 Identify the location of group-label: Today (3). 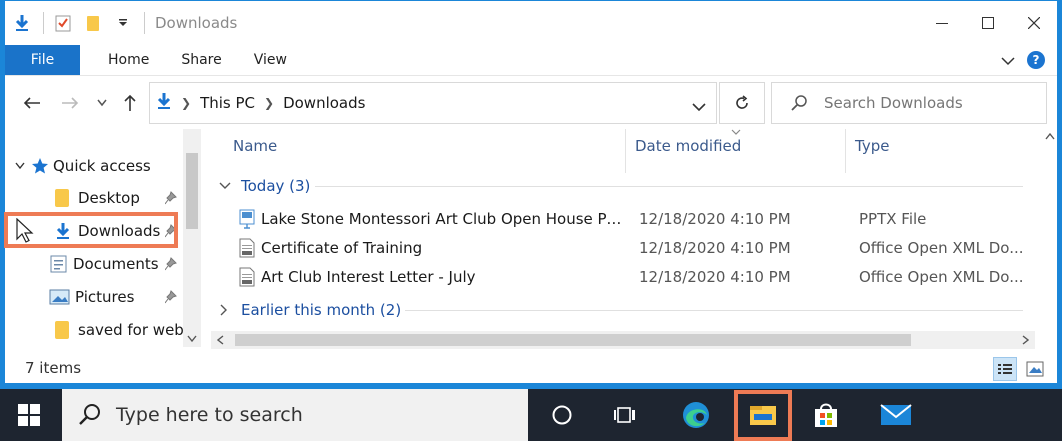
(276, 186).